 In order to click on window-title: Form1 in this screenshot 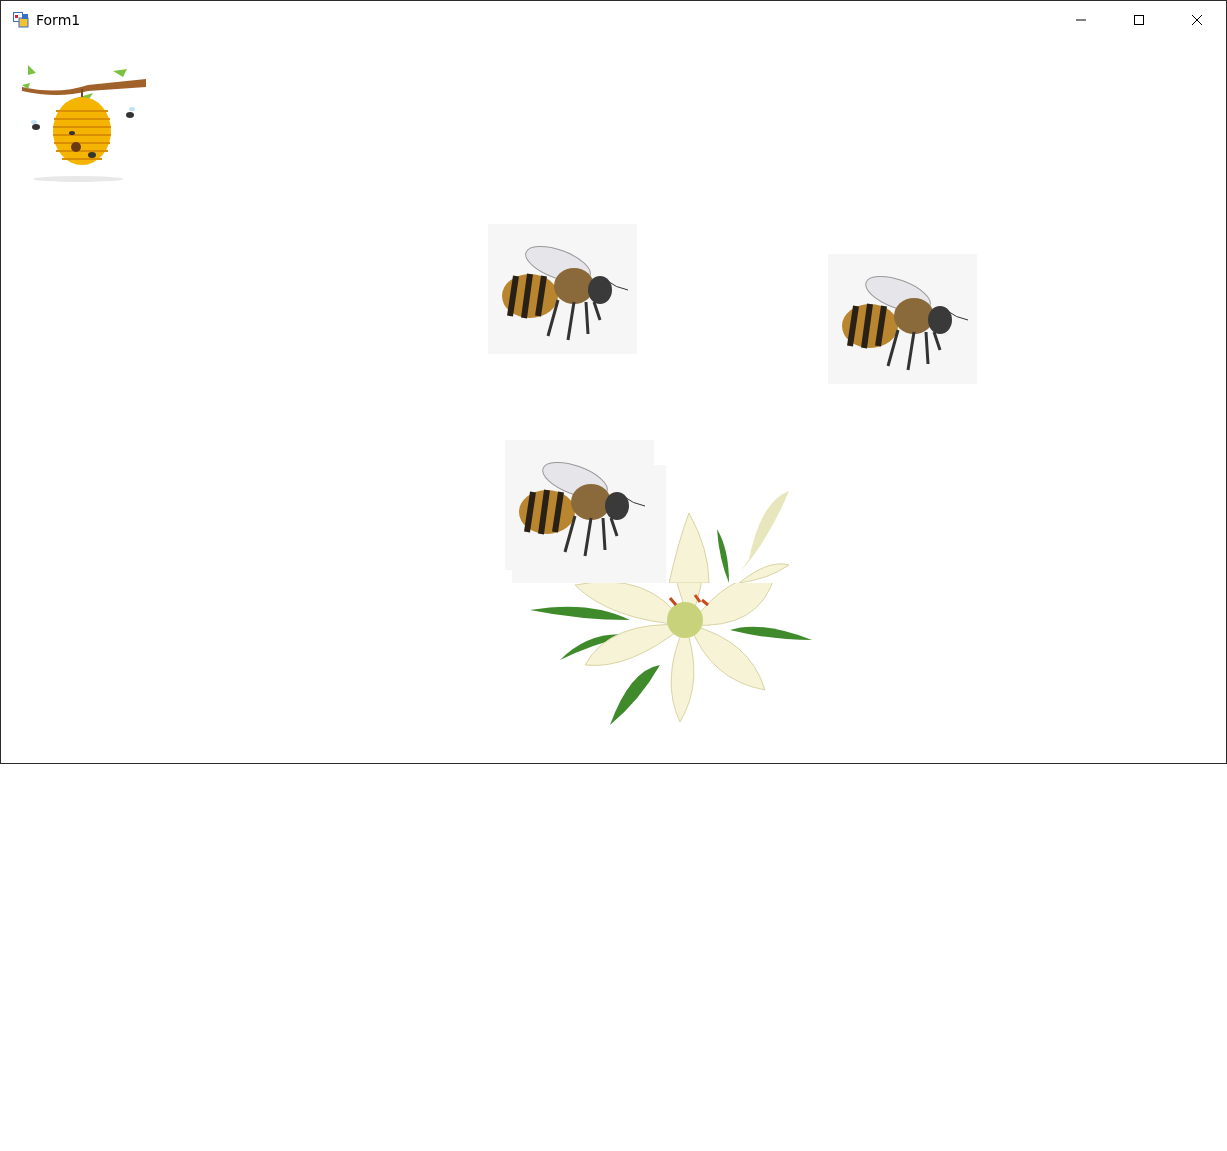, I will do `click(58, 20)`.